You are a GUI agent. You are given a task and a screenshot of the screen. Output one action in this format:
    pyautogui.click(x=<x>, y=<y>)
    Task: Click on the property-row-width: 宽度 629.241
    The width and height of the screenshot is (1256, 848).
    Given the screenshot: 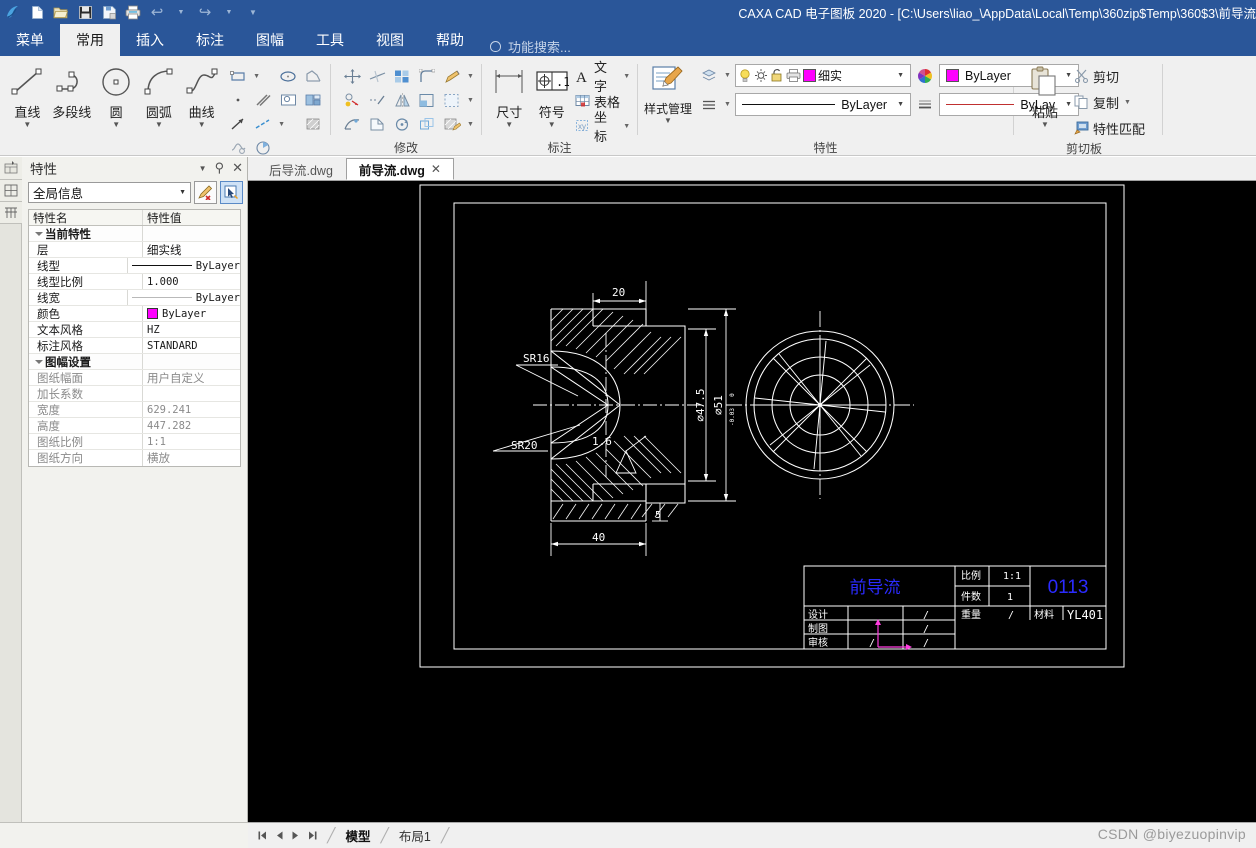 What is the action you would take?
    pyautogui.click(x=134, y=410)
    